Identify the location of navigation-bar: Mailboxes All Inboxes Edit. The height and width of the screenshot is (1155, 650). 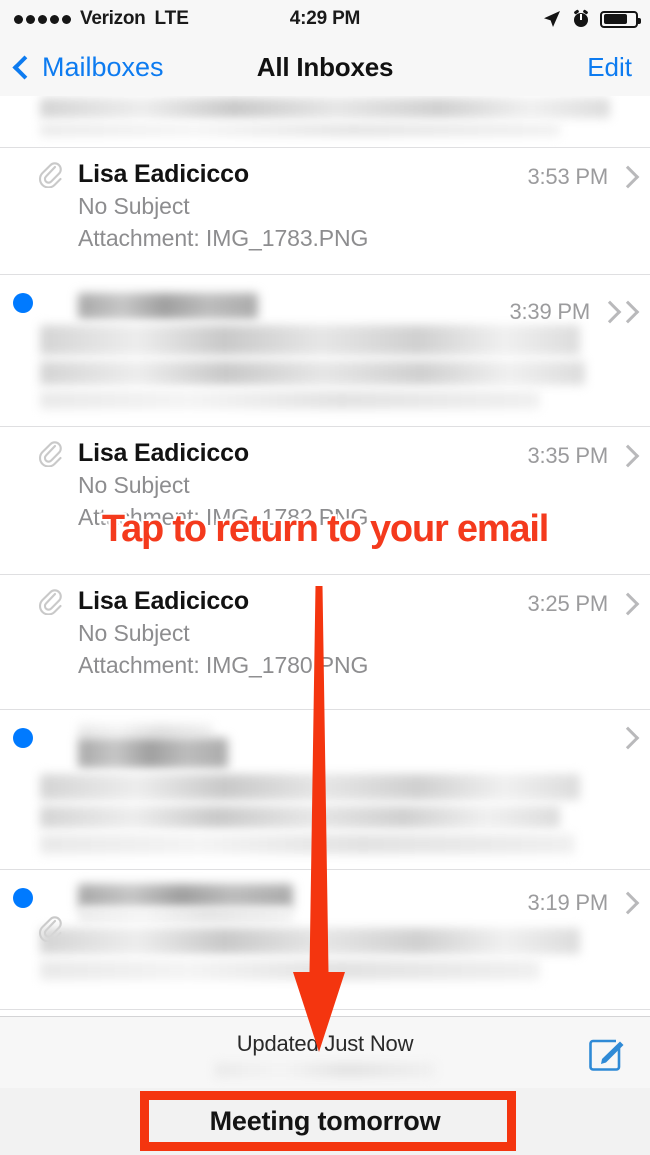
(325, 67).